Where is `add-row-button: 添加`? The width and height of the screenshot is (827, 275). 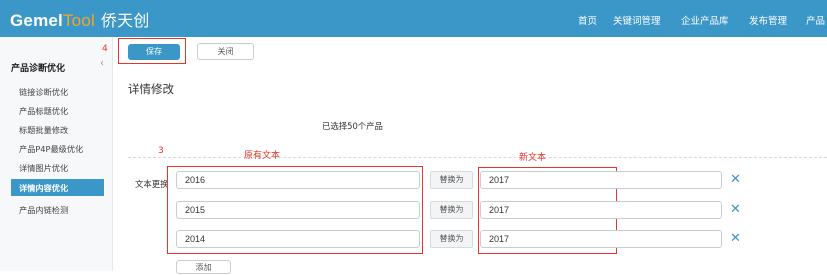 add-row-button: 添加 is located at coordinates (203, 267).